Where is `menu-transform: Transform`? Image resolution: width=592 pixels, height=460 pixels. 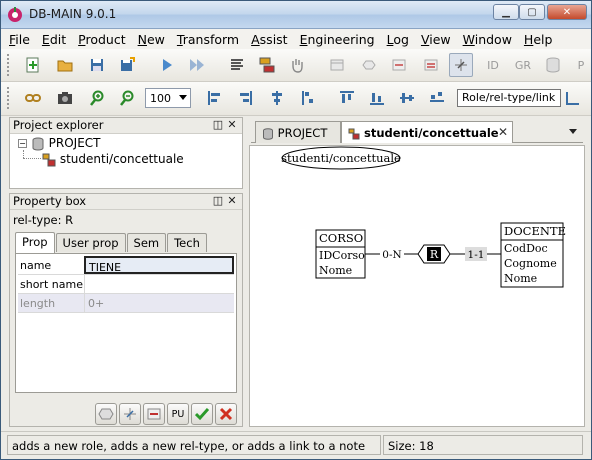
menu-transform: Transform is located at coordinates (208, 39).